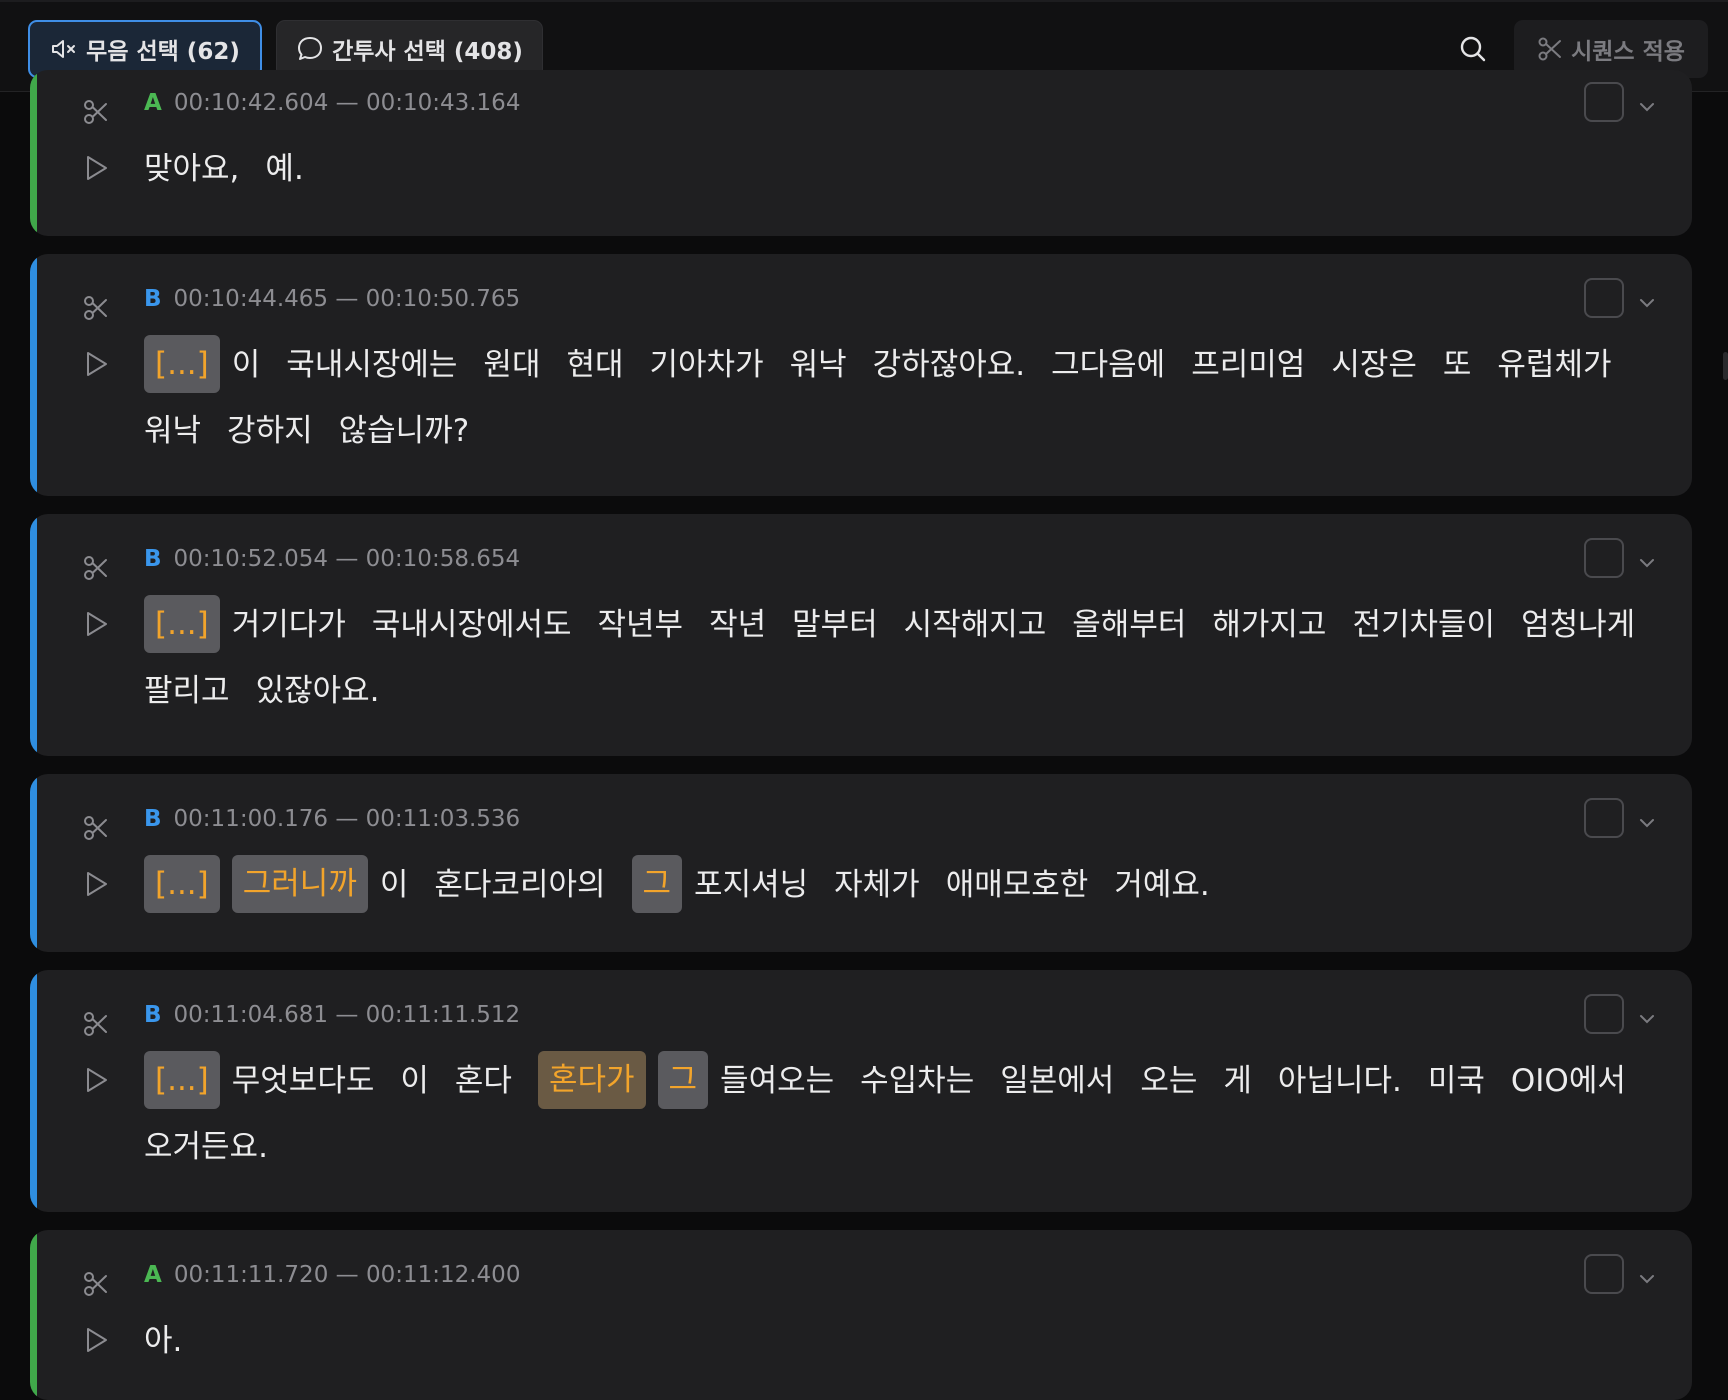  Describe the element at coordinates (1457, 365) in the screenshot. I see `transcript-word: 또` at that location.